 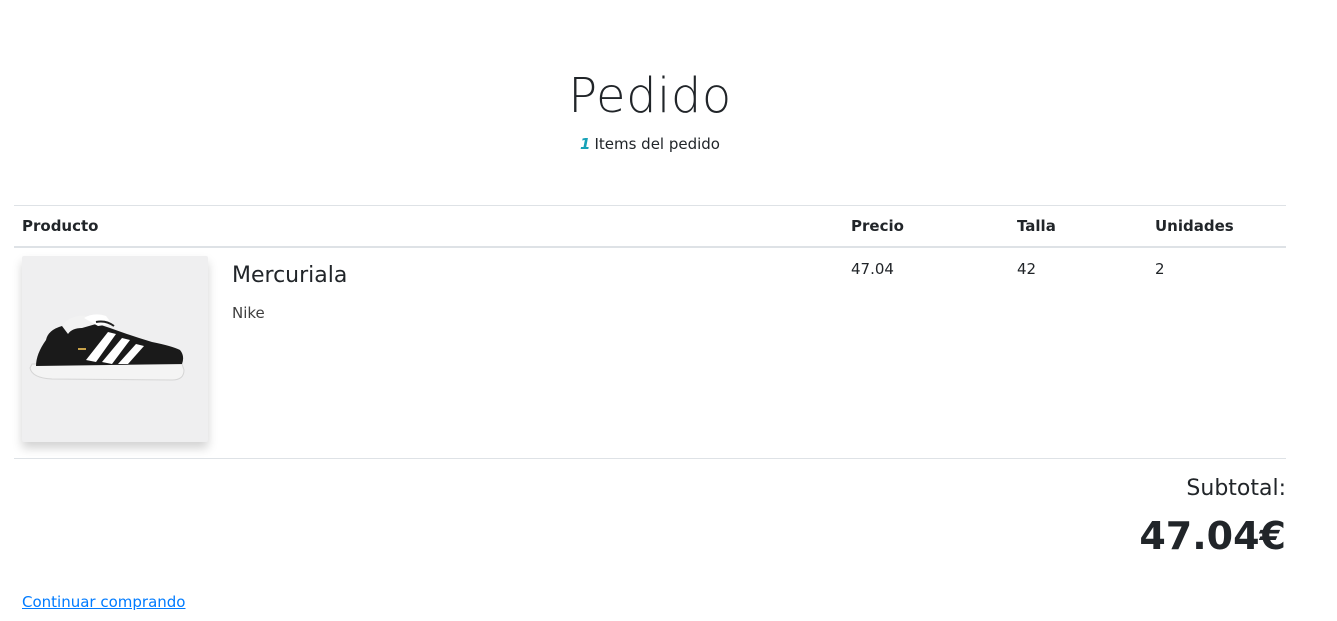 What do you see at coordinates (1212, 536) in the screenshot?
I see `subtotal-value: 47.04€` at bounding box center [1212, 536].